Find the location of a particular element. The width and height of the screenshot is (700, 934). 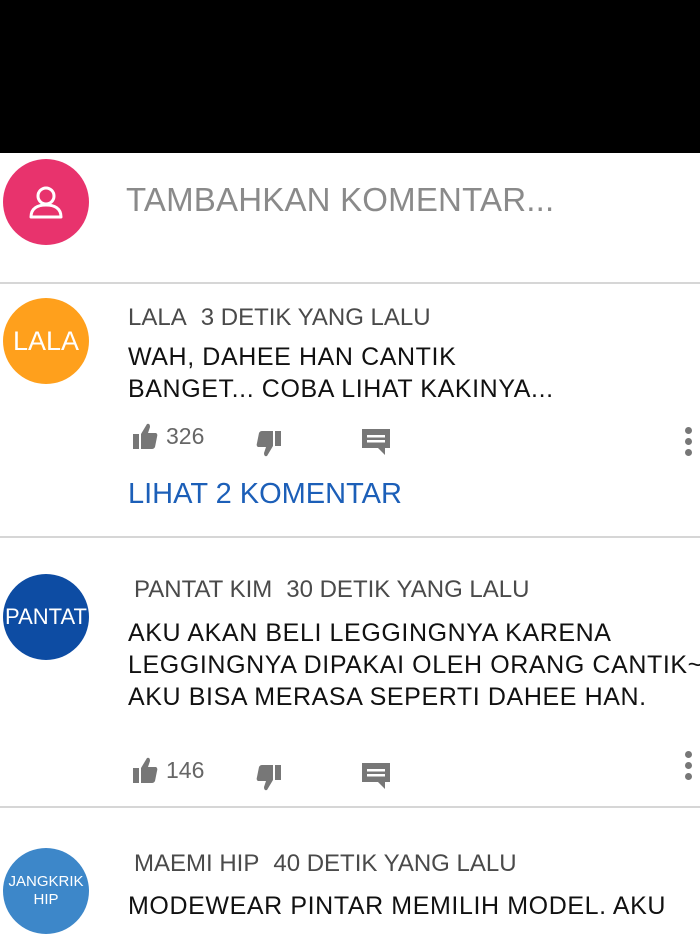

comment-author: LALA is located at coordinates (157, 317).